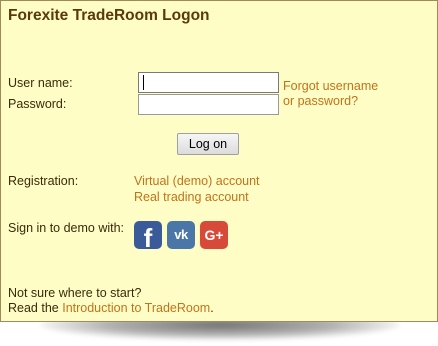 The width and height of the screenshot is (438, 346). Describe the element at coordinates (37, 104) in the screenshot. I see `password-label: Password:` at that location.